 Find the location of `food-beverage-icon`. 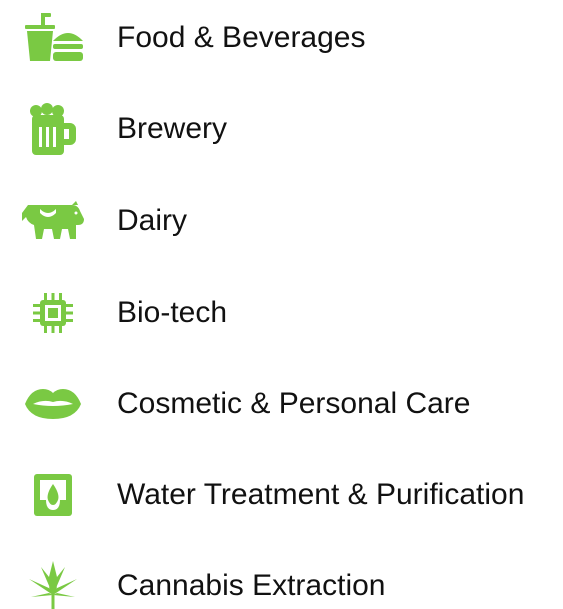

food-beverage-icon is located at coordinates (53, 38).